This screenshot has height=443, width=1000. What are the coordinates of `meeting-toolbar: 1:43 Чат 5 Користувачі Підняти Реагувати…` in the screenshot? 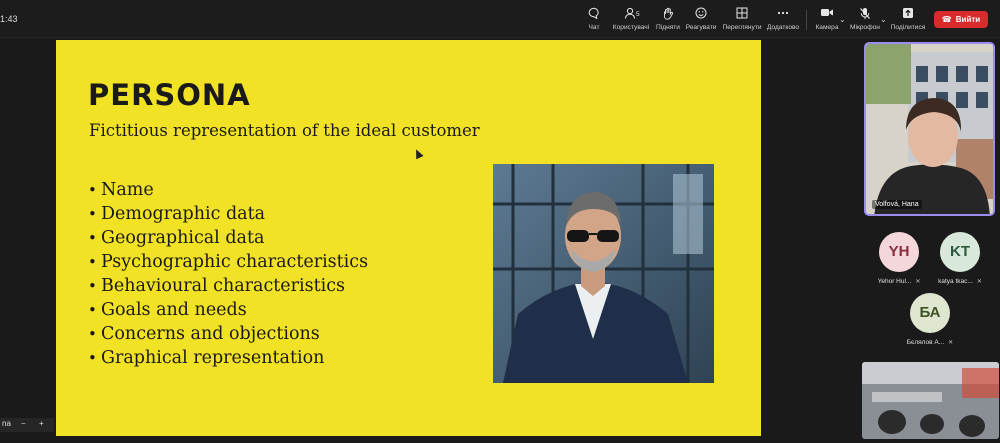 It's located at (500, 19).